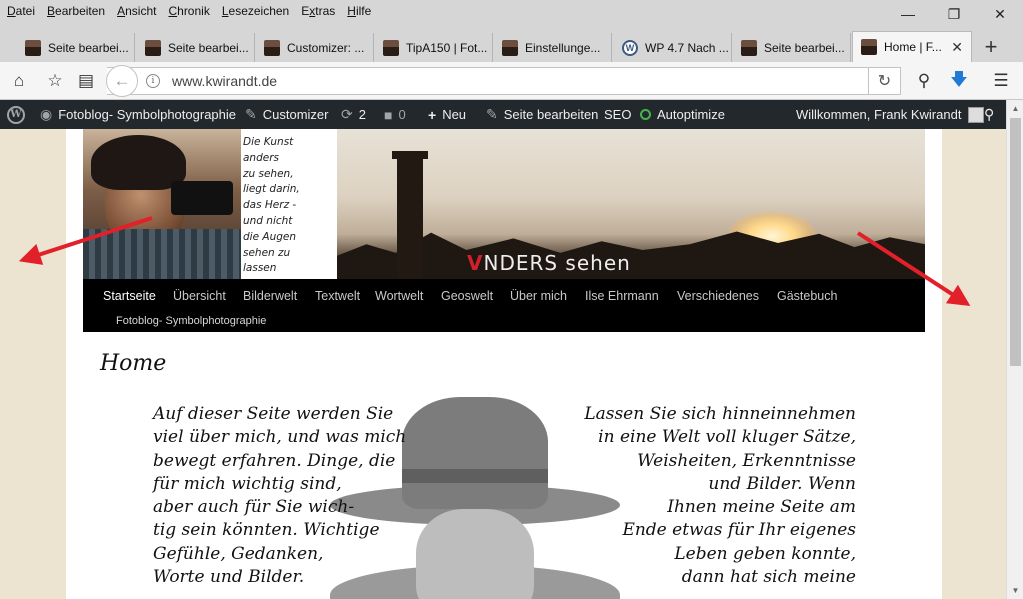 This screenshot has width=1023, height=599. Describe the element at coordinates (884, 81) in the screenshot. I see `reload-button: ↻` at that location.